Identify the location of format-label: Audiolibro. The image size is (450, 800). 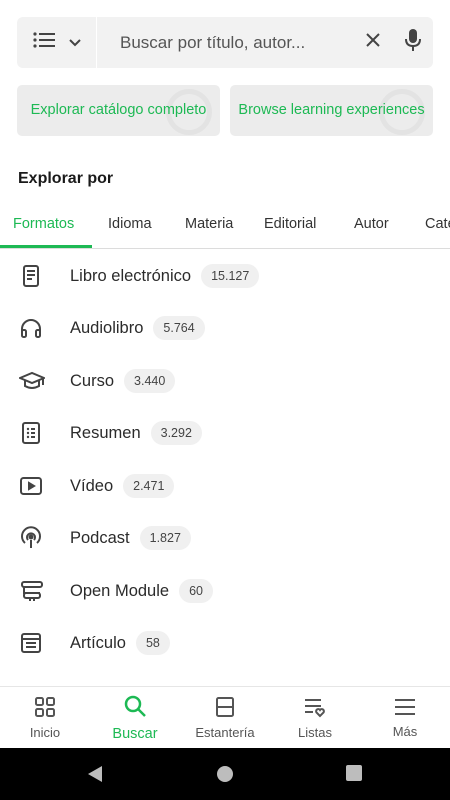
(107, 327).